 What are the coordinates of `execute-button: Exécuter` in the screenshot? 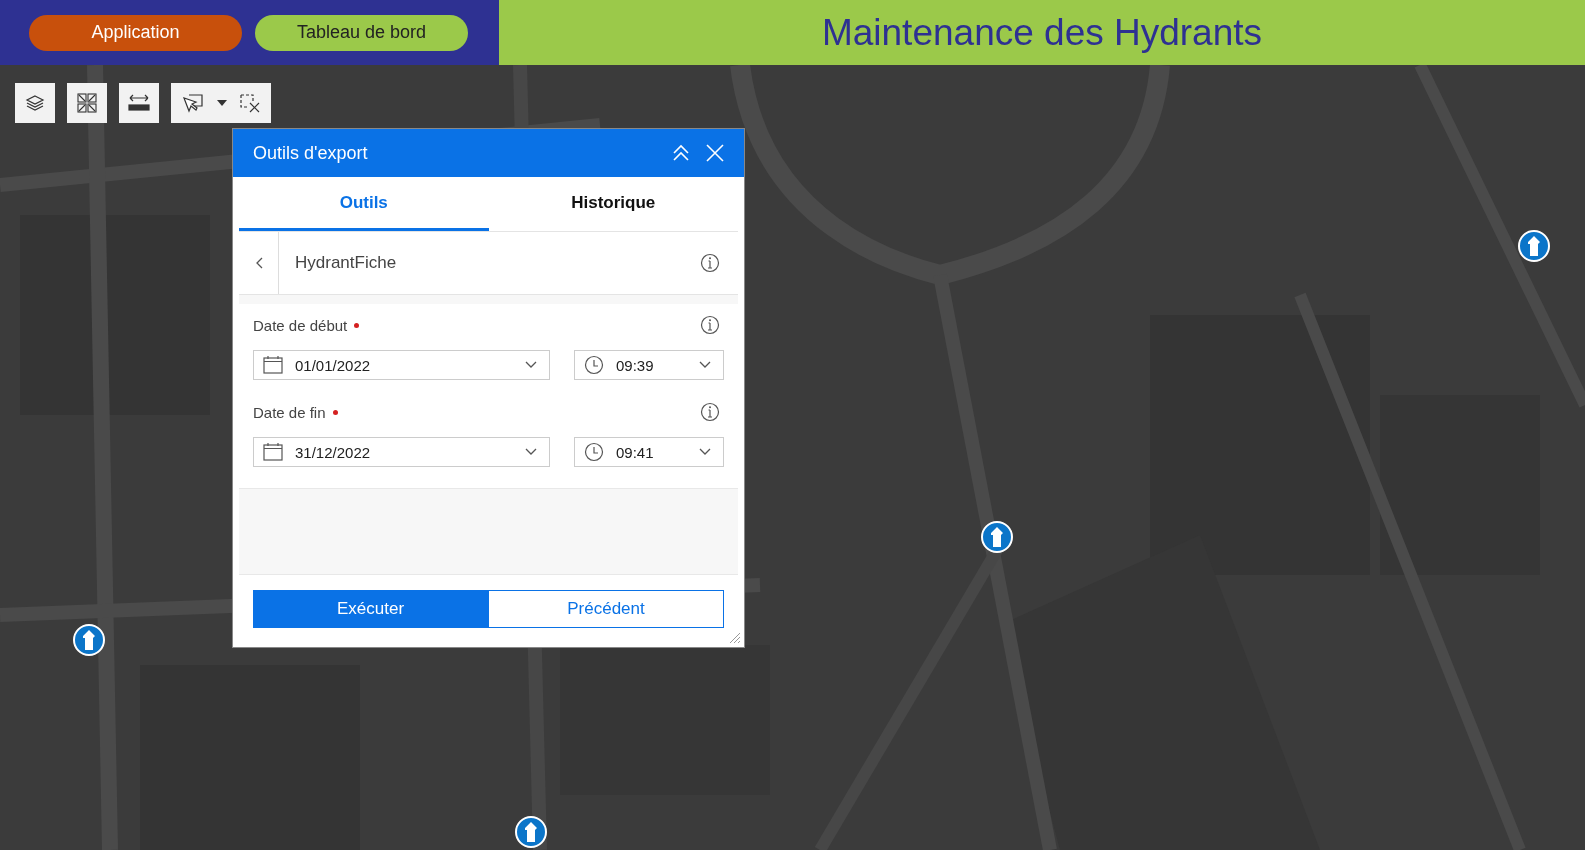 It's located at (370, 609).